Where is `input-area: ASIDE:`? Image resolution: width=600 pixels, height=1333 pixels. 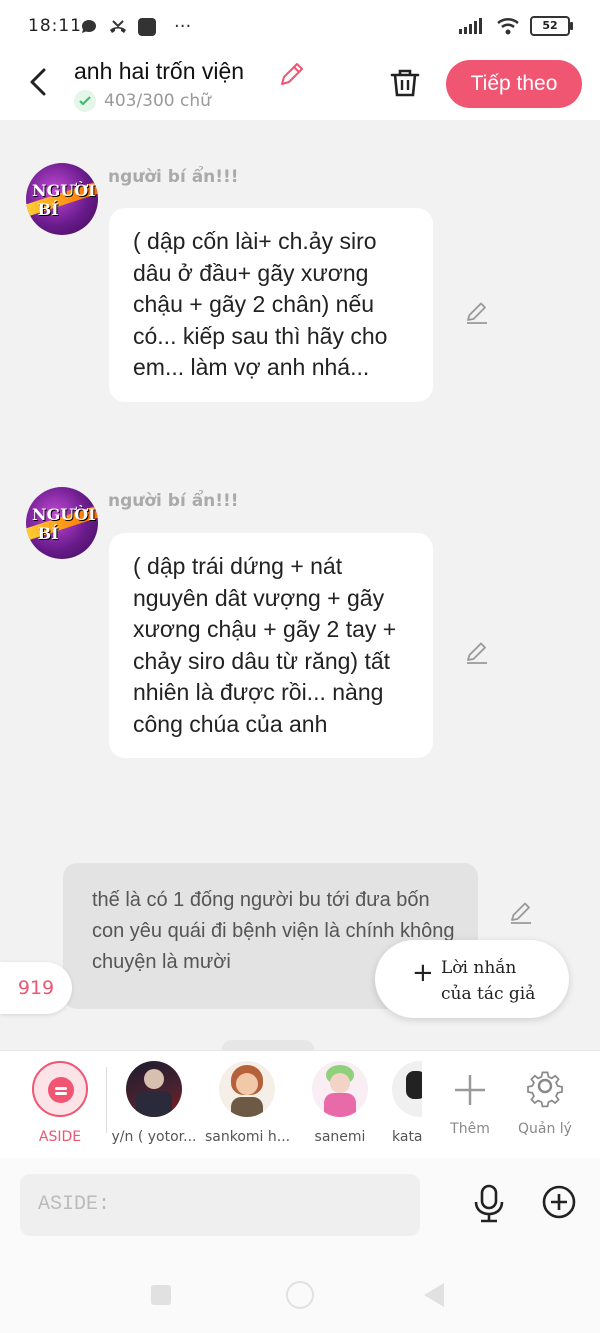
input-area: ASIDE: is located at coordinates (300, 1205).